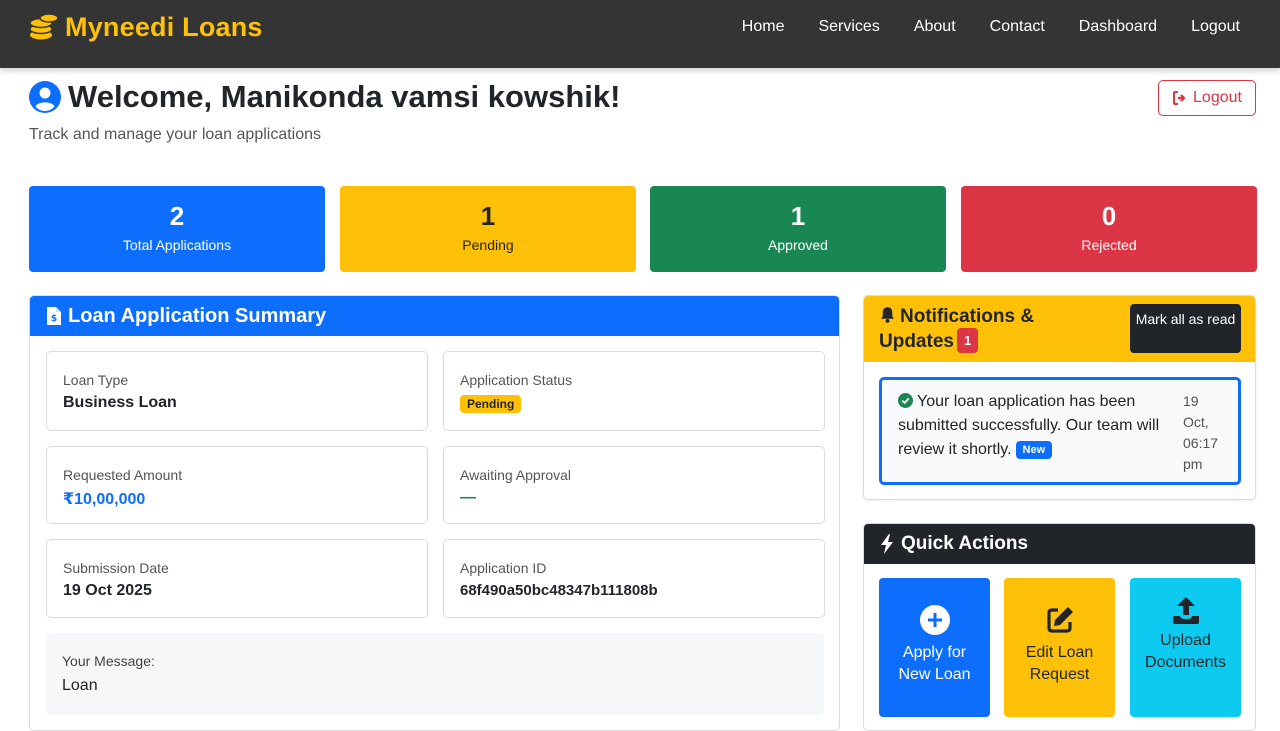  What do you see at coordinates (887, 315) in the screenshot?
I see `bell-icon` at bounding box center [887, 315].